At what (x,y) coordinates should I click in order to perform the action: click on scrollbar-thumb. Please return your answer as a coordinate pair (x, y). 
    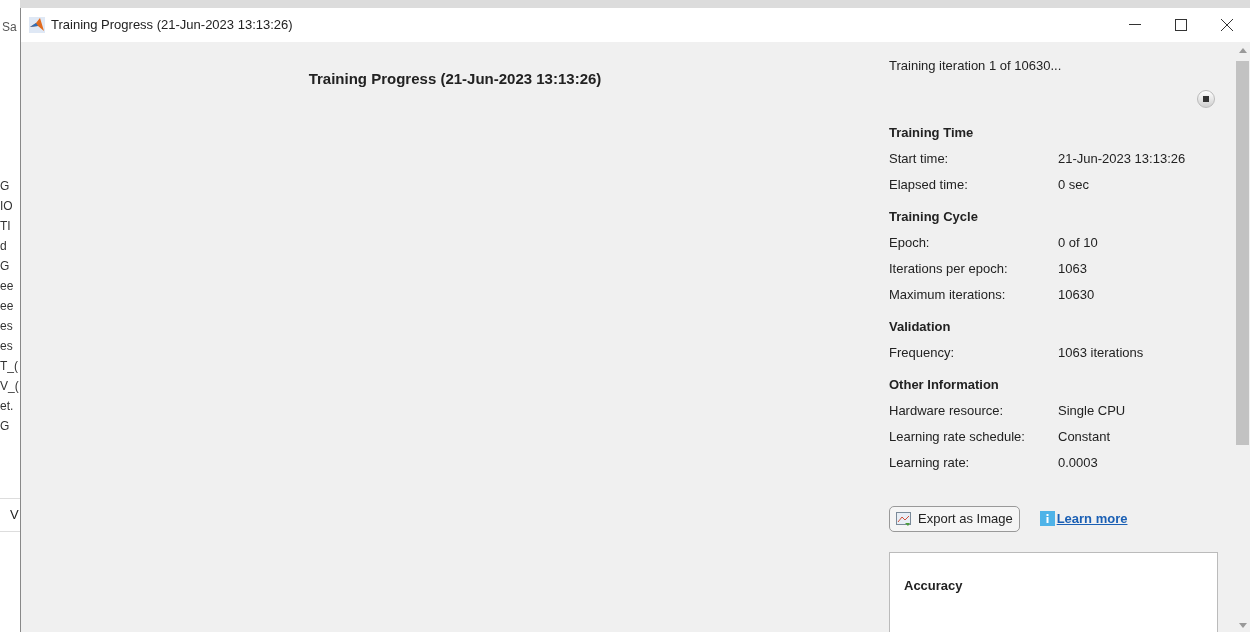
    Looking at the image, I should click on (1242, 253).